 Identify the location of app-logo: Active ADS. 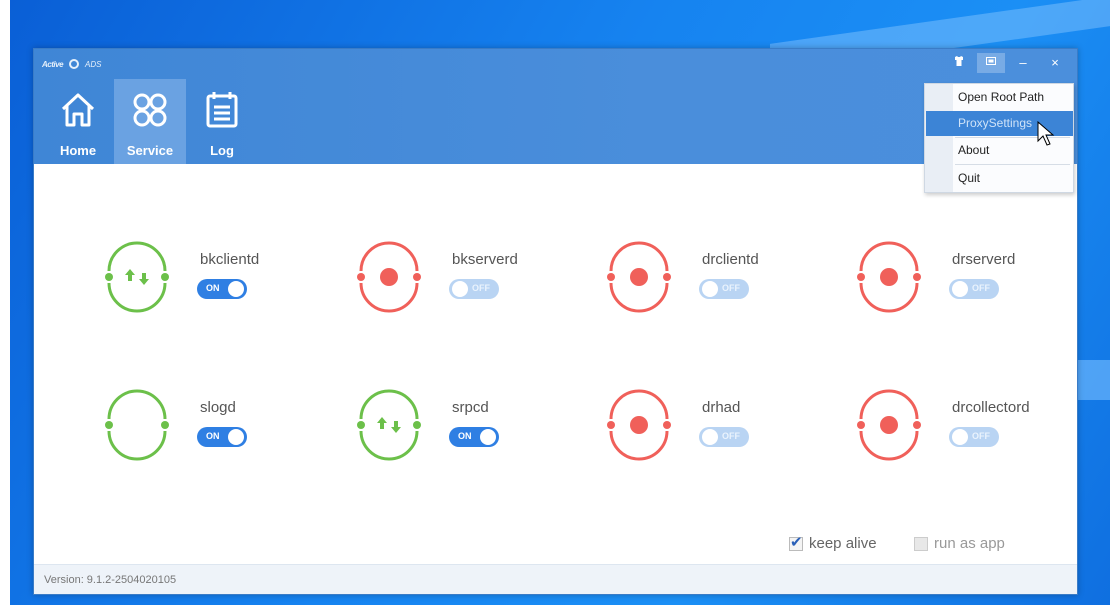
(71, 64).